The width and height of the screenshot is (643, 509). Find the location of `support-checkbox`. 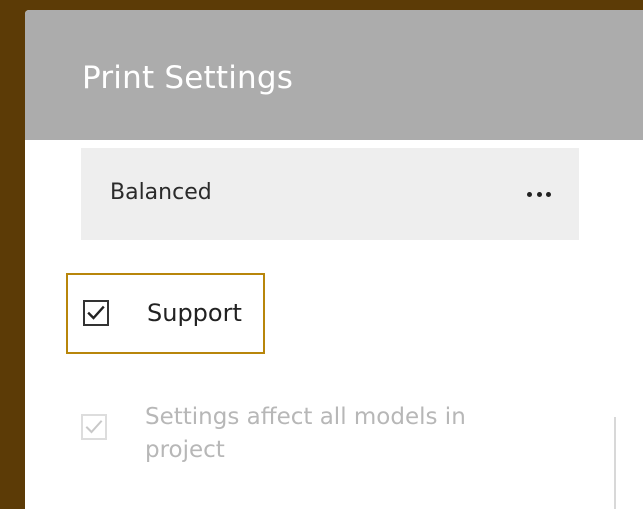

support-checkbox is located at coordinates (96, 313).